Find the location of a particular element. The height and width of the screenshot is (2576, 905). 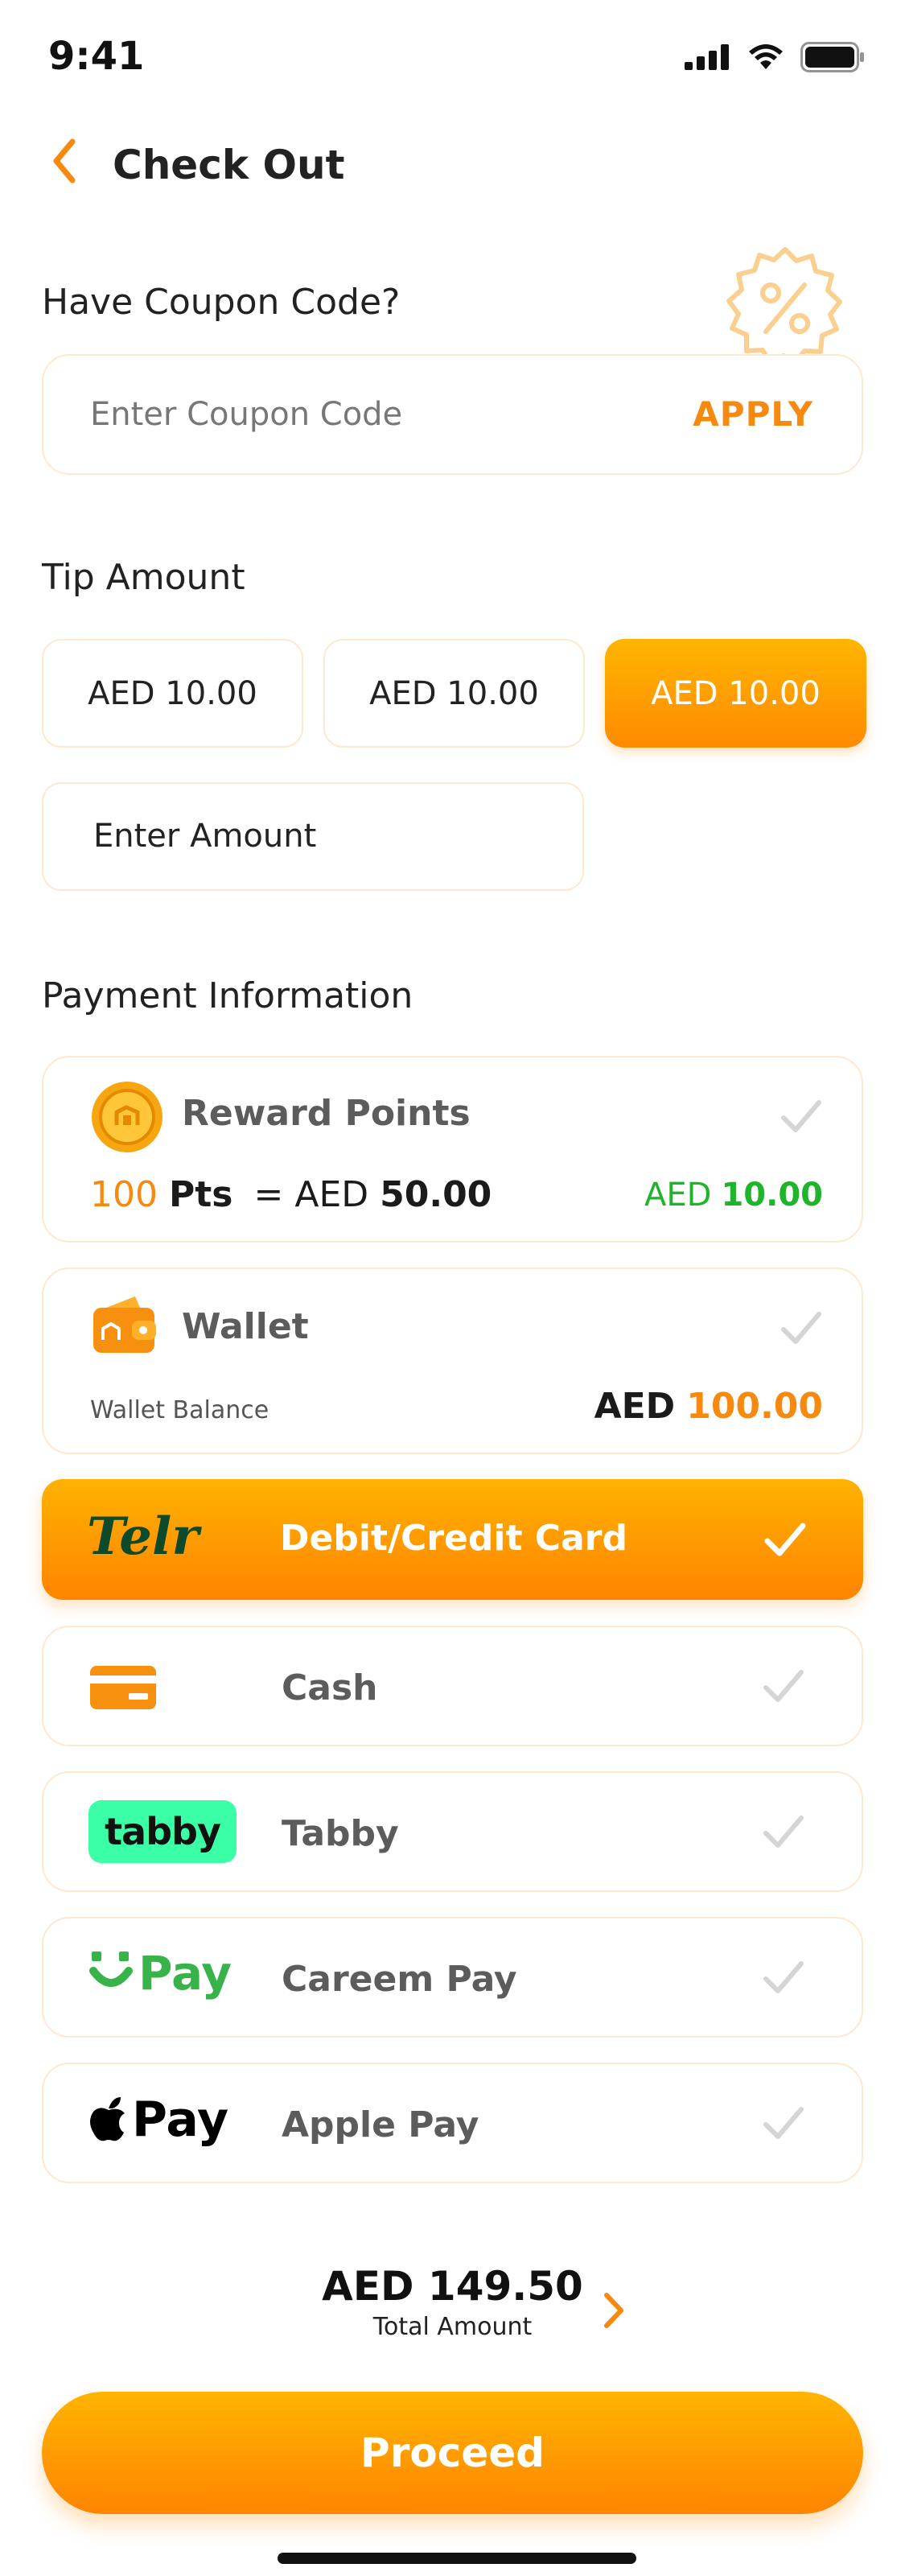

wallet-balance: AED 100.00 is located at coordinates (708, 1406).